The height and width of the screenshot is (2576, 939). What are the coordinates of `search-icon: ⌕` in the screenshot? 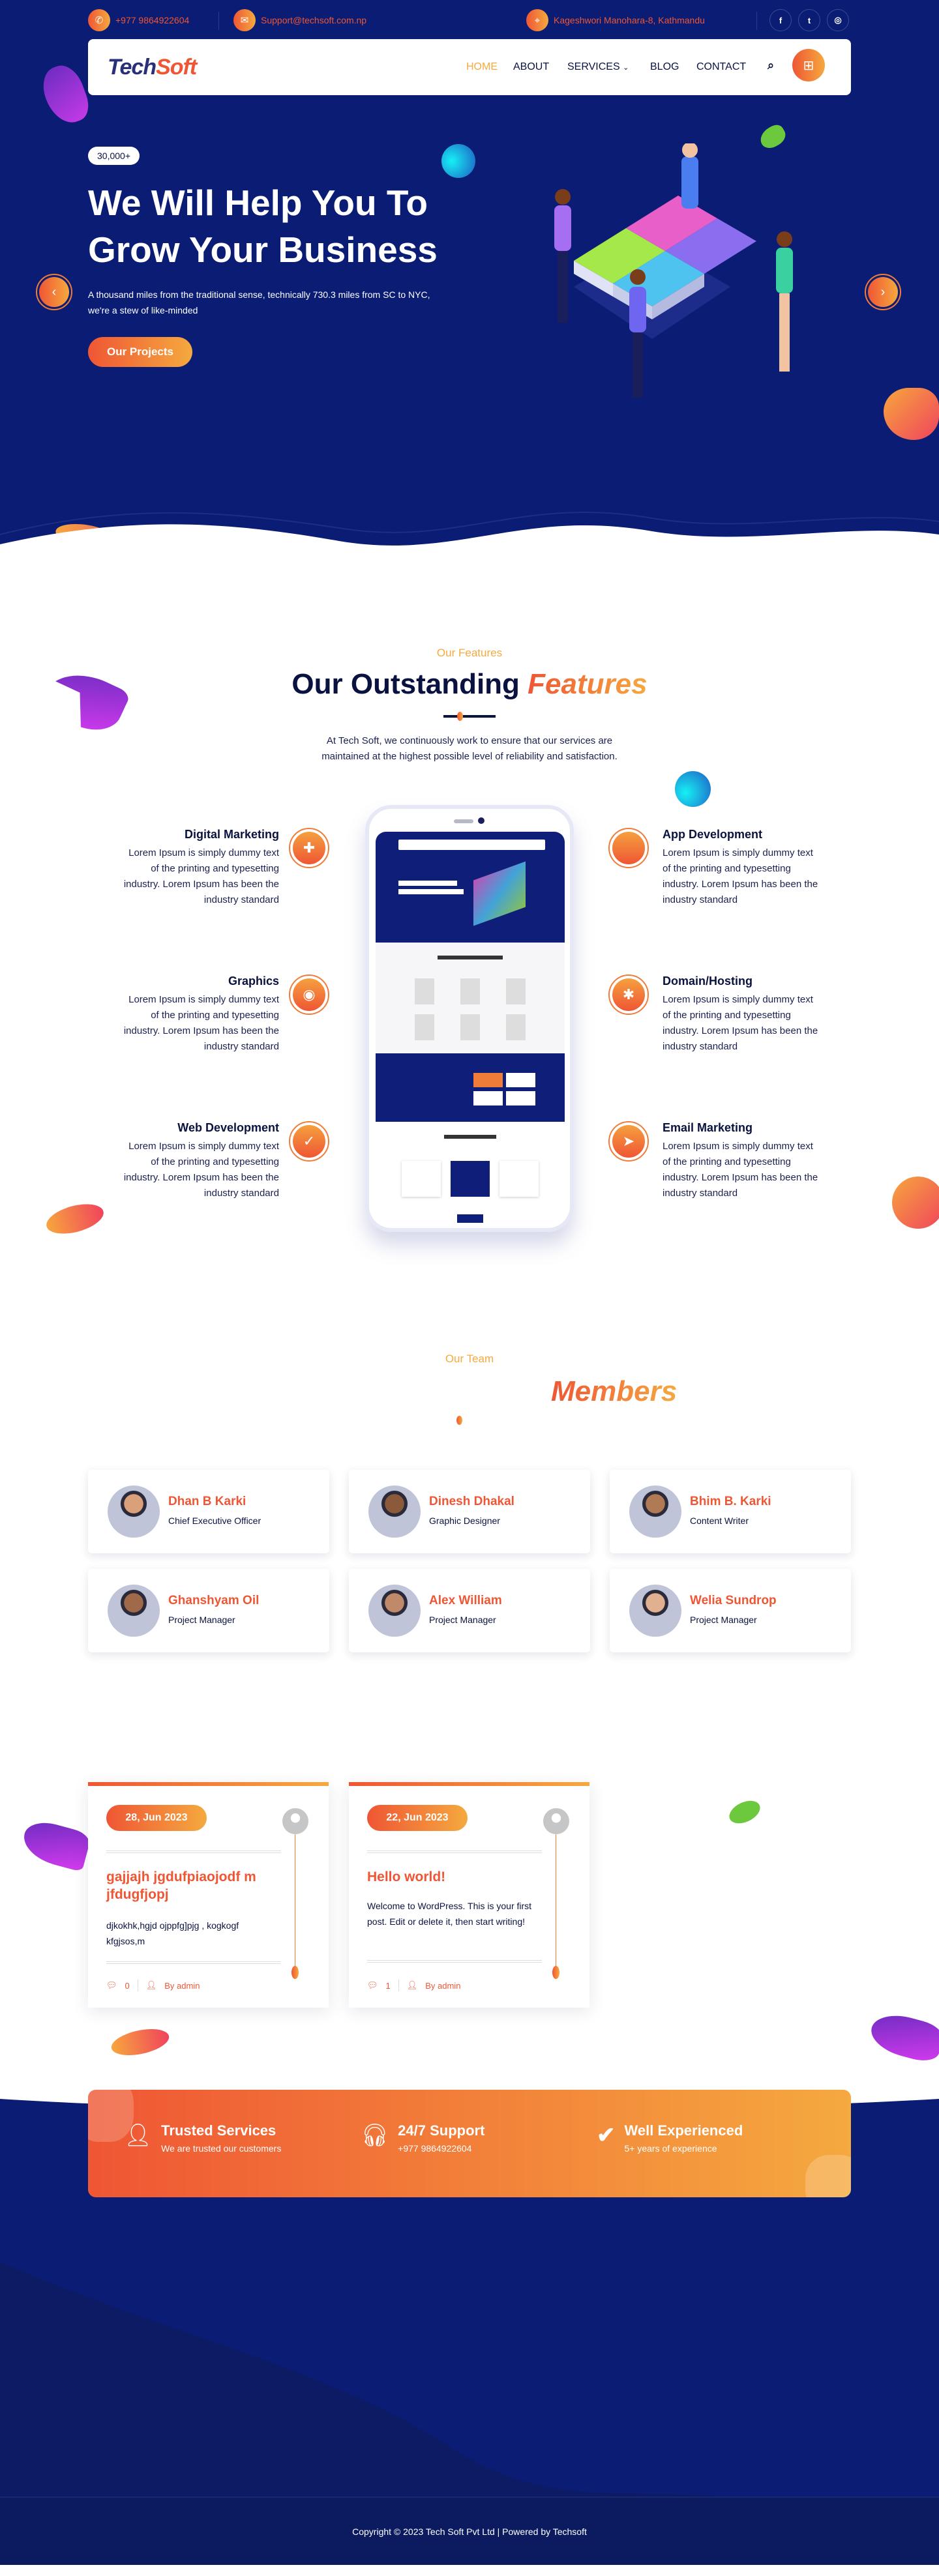 It's located at (771, 65).